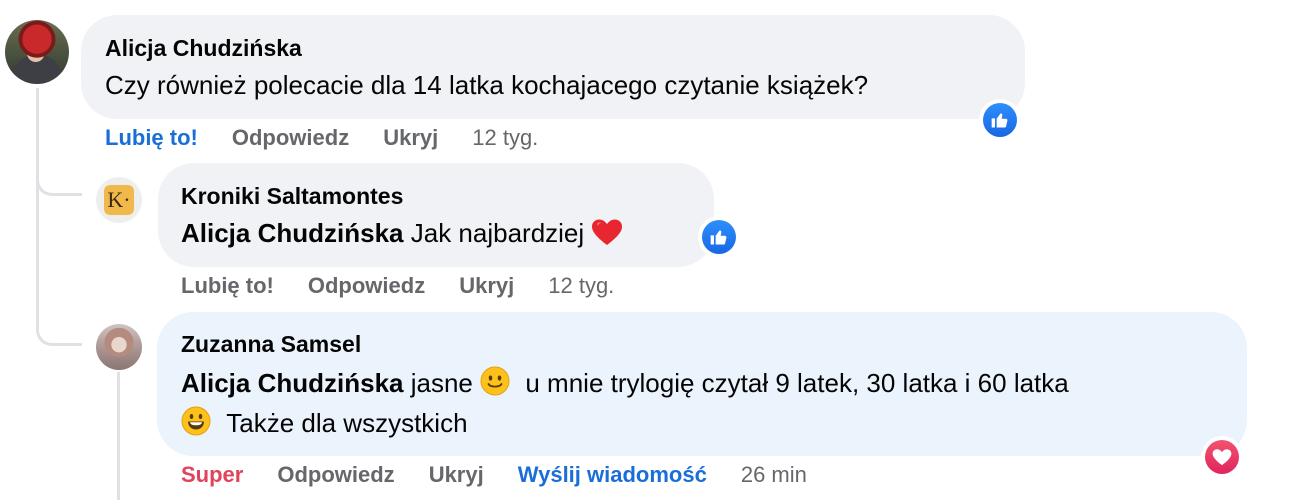 Image resolution: width=1312 pixels, height=500 pixels. I want to click on red-heart-emoji, so click(607, 232).